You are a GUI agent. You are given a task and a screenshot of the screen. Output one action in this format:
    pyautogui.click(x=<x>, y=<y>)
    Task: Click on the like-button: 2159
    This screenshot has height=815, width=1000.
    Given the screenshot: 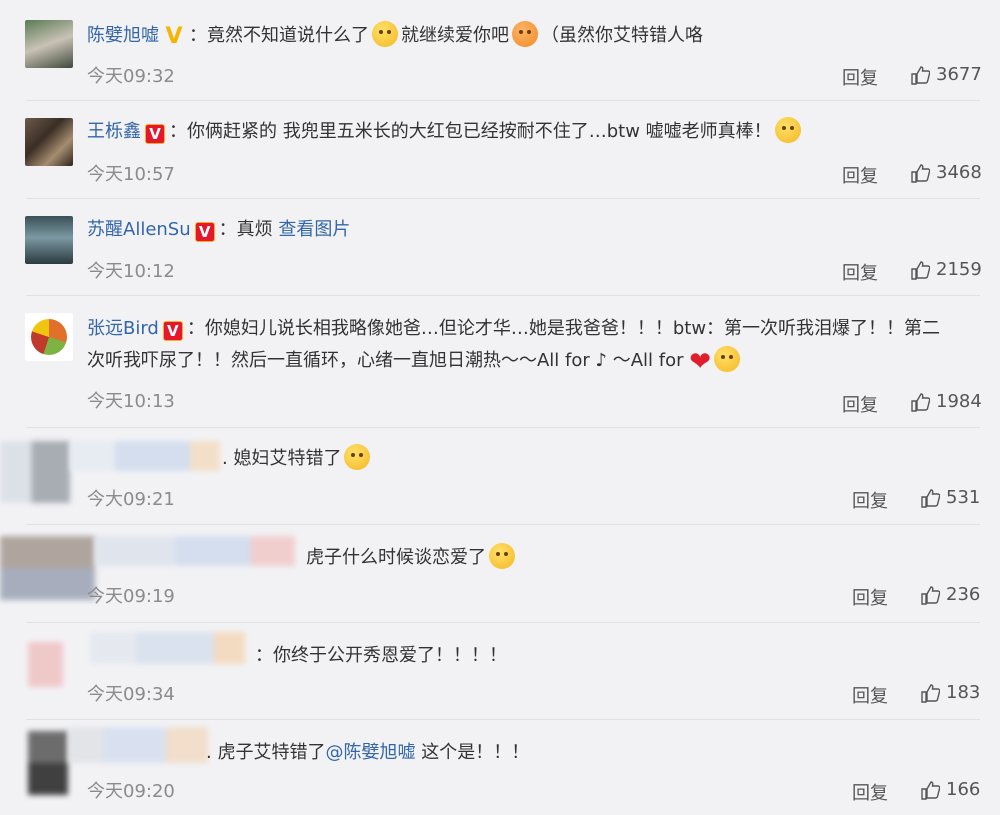 What is the action you would take?
    pyautogui.click(x=946, y=269)
    